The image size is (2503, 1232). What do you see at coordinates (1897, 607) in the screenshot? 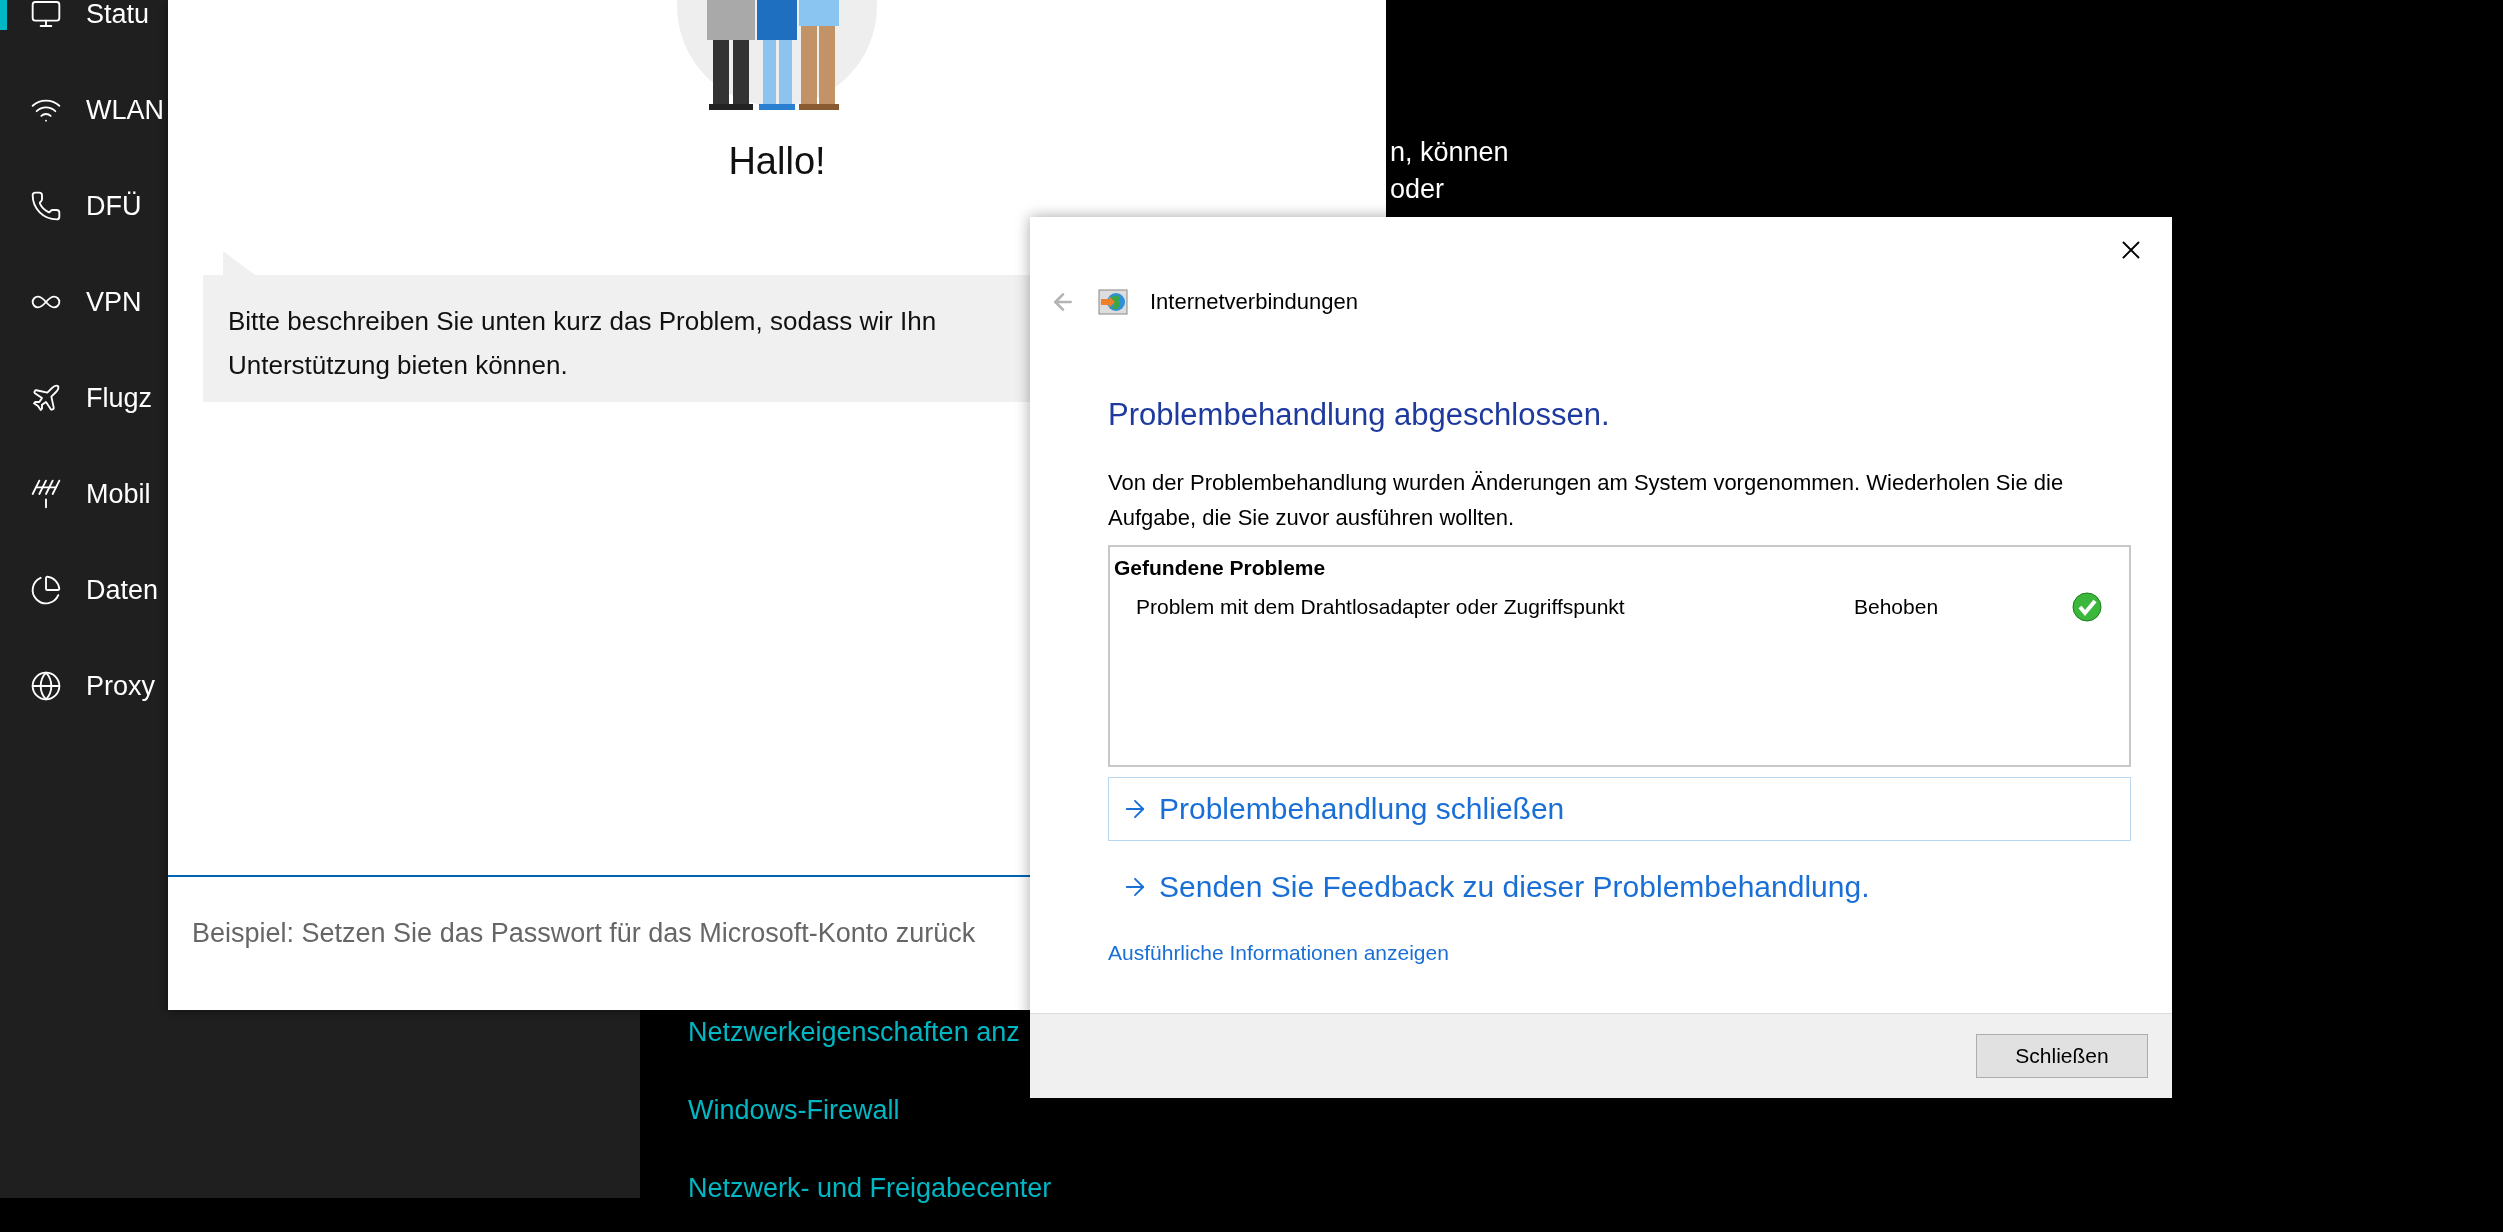
I see `problem-status: Behoben` at bounding box center [1897, 607].